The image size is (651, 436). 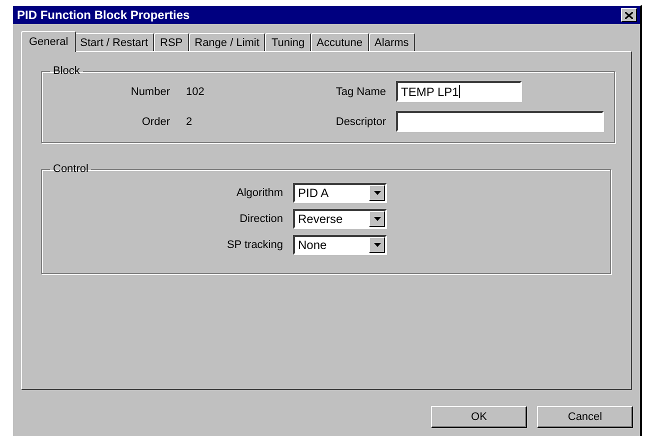 What do you see at coordinates (150, 92) in the screenshot?
I see `field-label: Number` at bounding box center [150, 92].